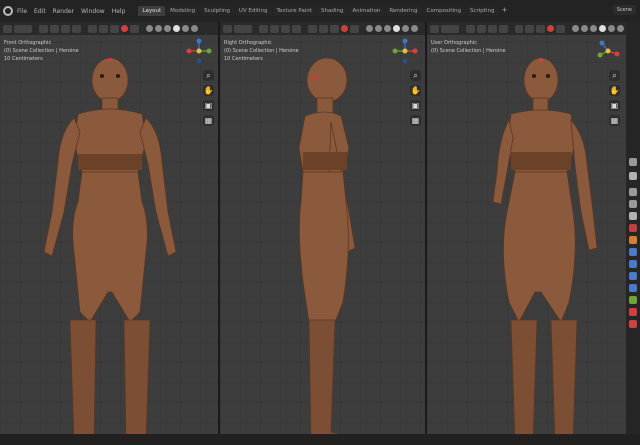  I want to click on world-properties-icon, so click(633, 228).